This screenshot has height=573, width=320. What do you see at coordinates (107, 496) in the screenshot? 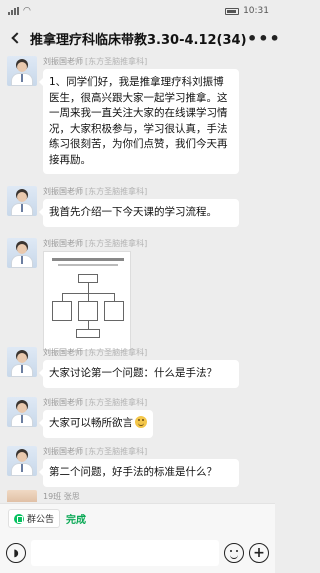
I see `partial-message: 19班 张思` at bounding box center [107, 496].